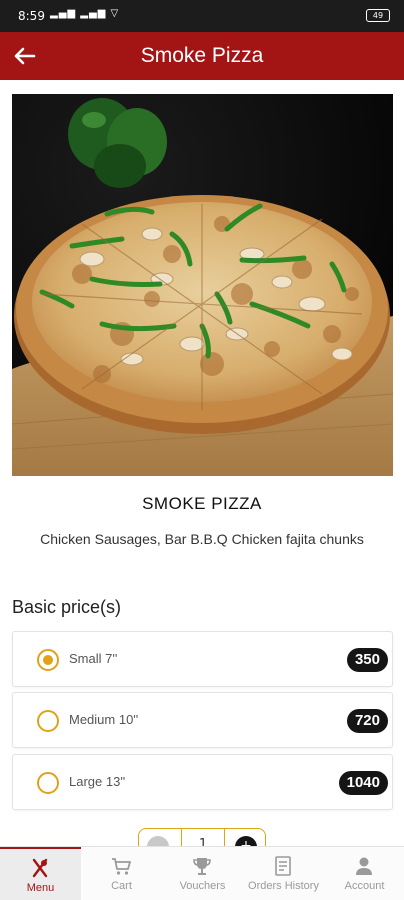 The image size is (404, 900). Describe the element at coordinates (104, 719) in the screenshot. I see `option-label: Medium 10''` at that location.